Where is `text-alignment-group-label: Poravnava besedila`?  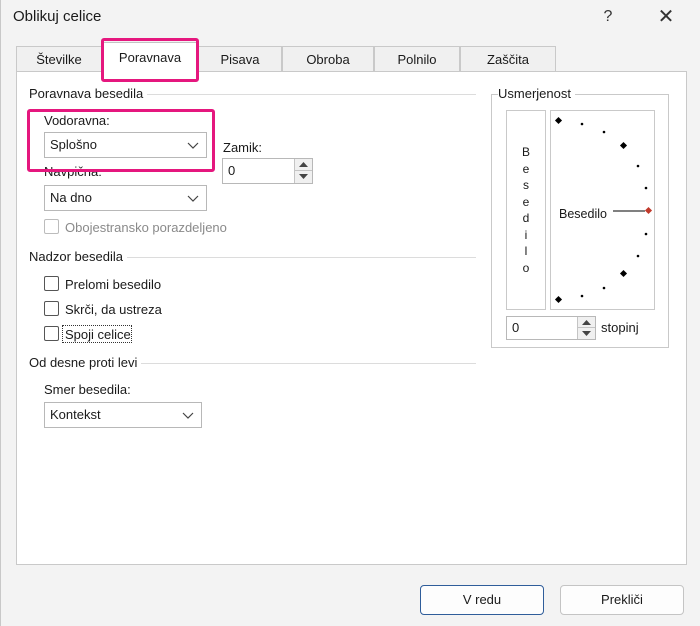 text-alignment-group-label: Poravnava besedila is located at coordinates (88, 93).